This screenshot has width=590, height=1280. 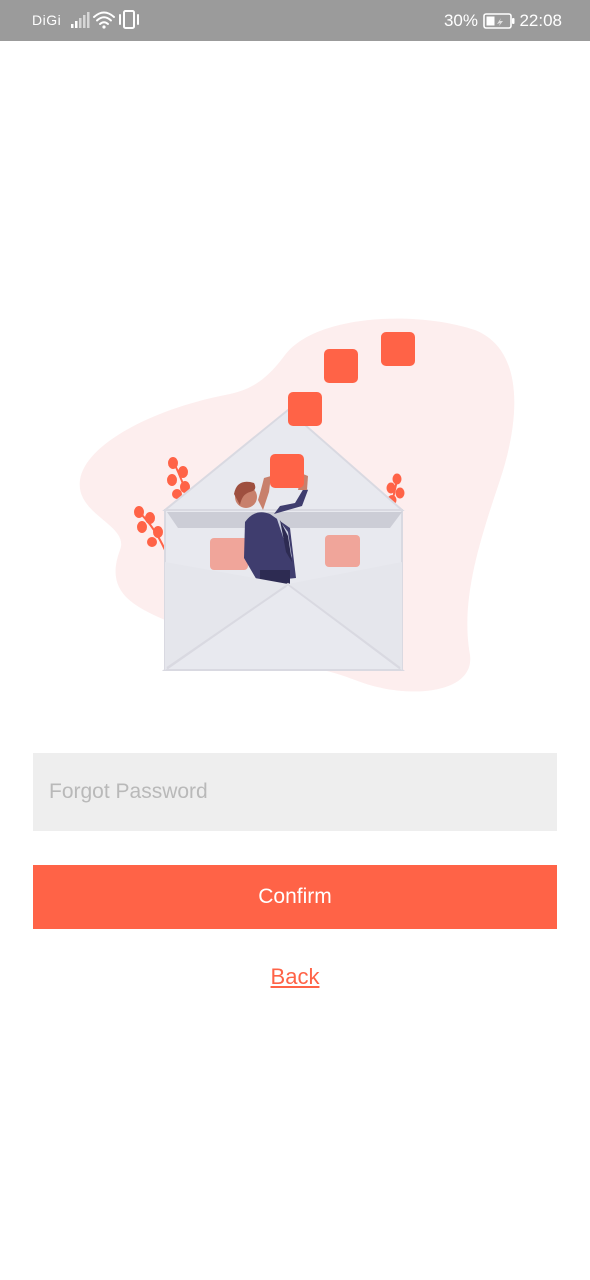 What do you see at coordinates (499, 21) in the screenshot?
I see `battery-icon` at bounding box center [499, 21].